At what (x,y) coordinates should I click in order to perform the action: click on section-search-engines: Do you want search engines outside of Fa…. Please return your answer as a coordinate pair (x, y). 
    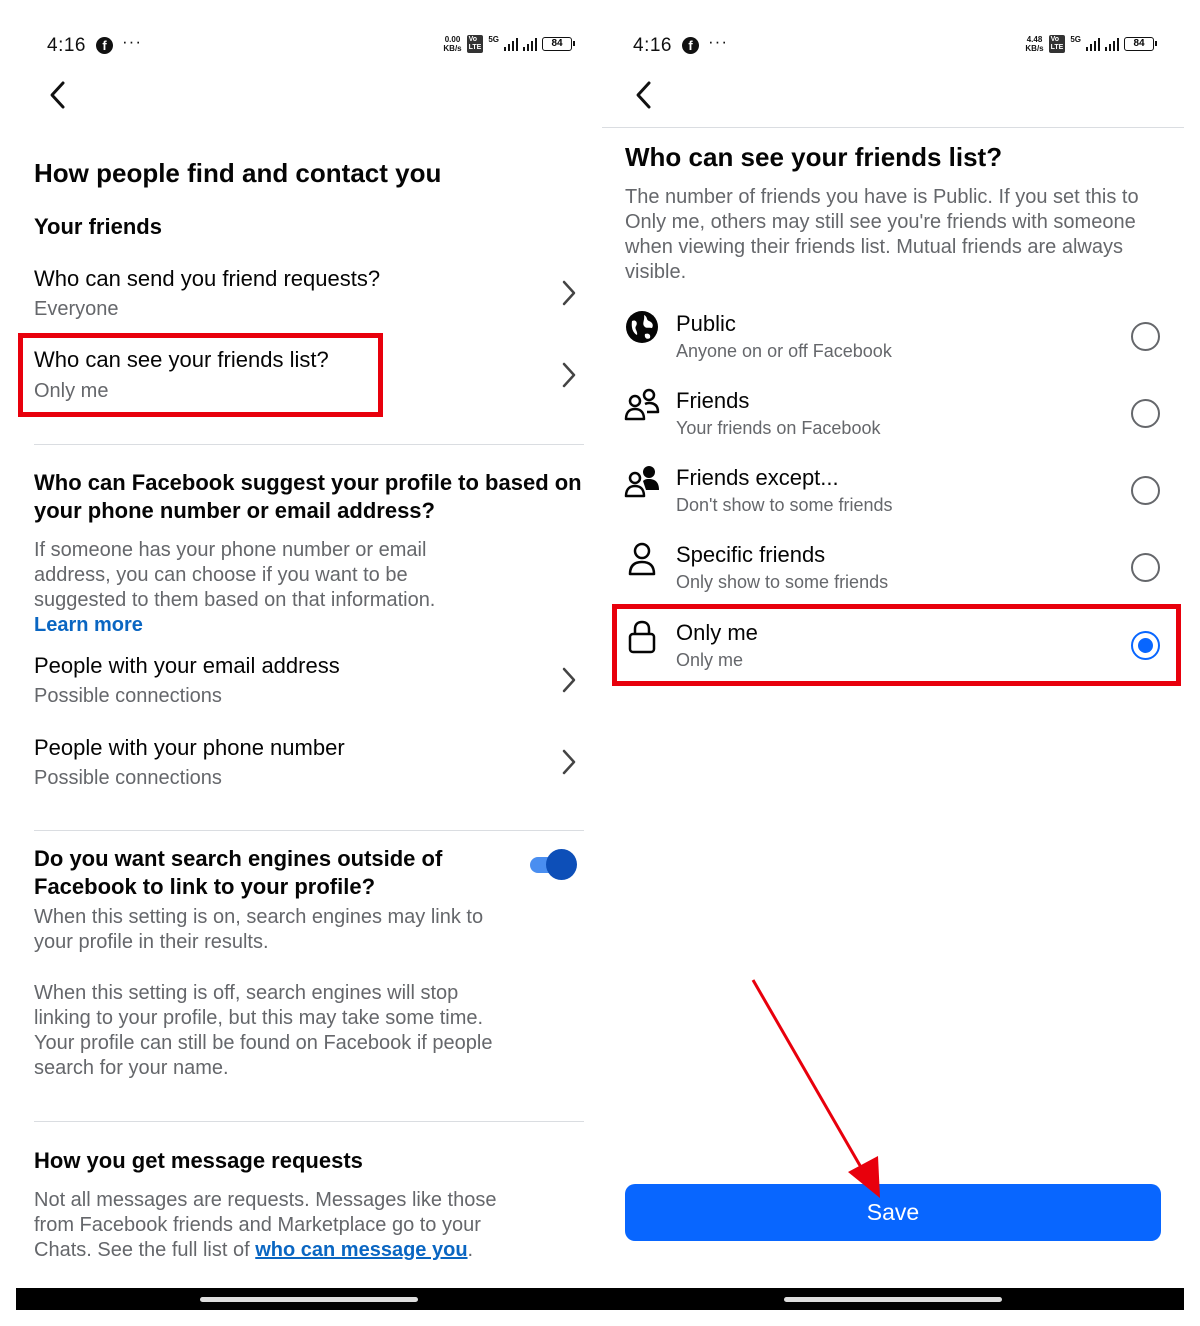
    Looking at the image, I should click on (238, 872).